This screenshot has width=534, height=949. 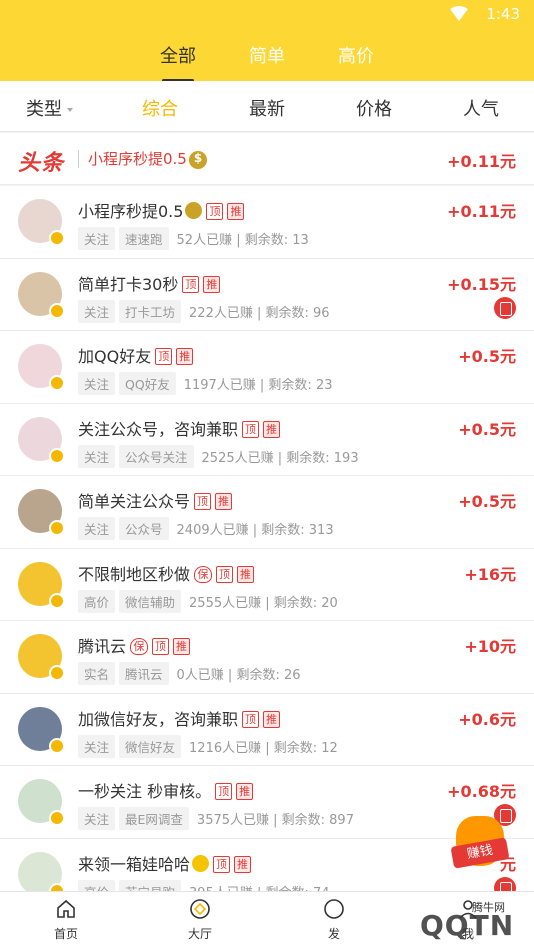 What do you see at coordinates (145, 791) in the screenshot?
I see `task-title-text: 一秒关注 秒审核。` at bounding box center [145, 791].